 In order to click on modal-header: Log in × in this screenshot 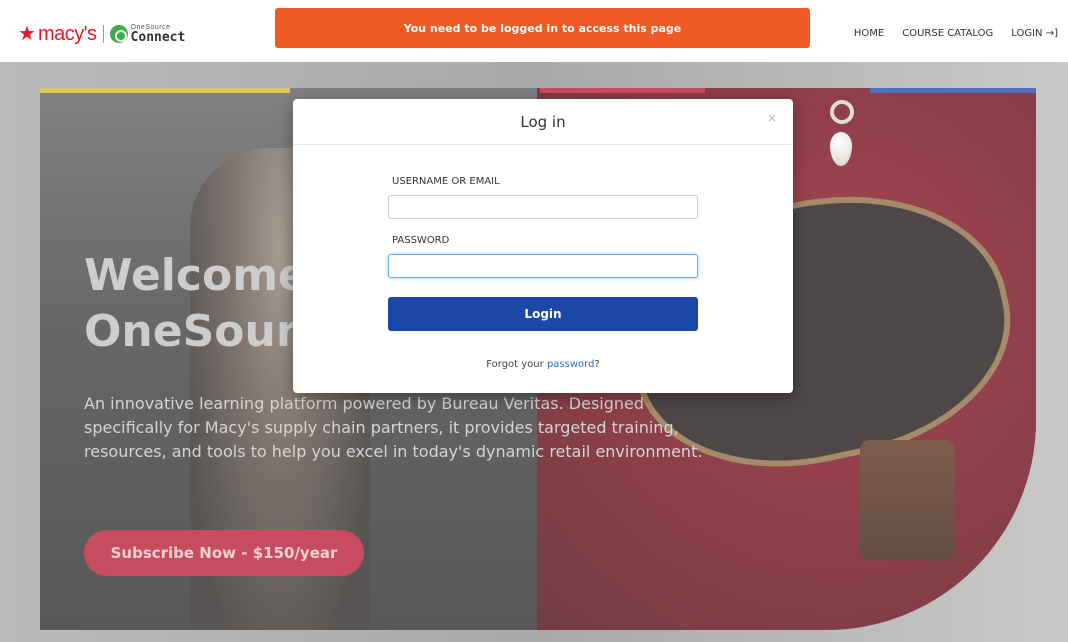, I will do `click(543, 122)`.